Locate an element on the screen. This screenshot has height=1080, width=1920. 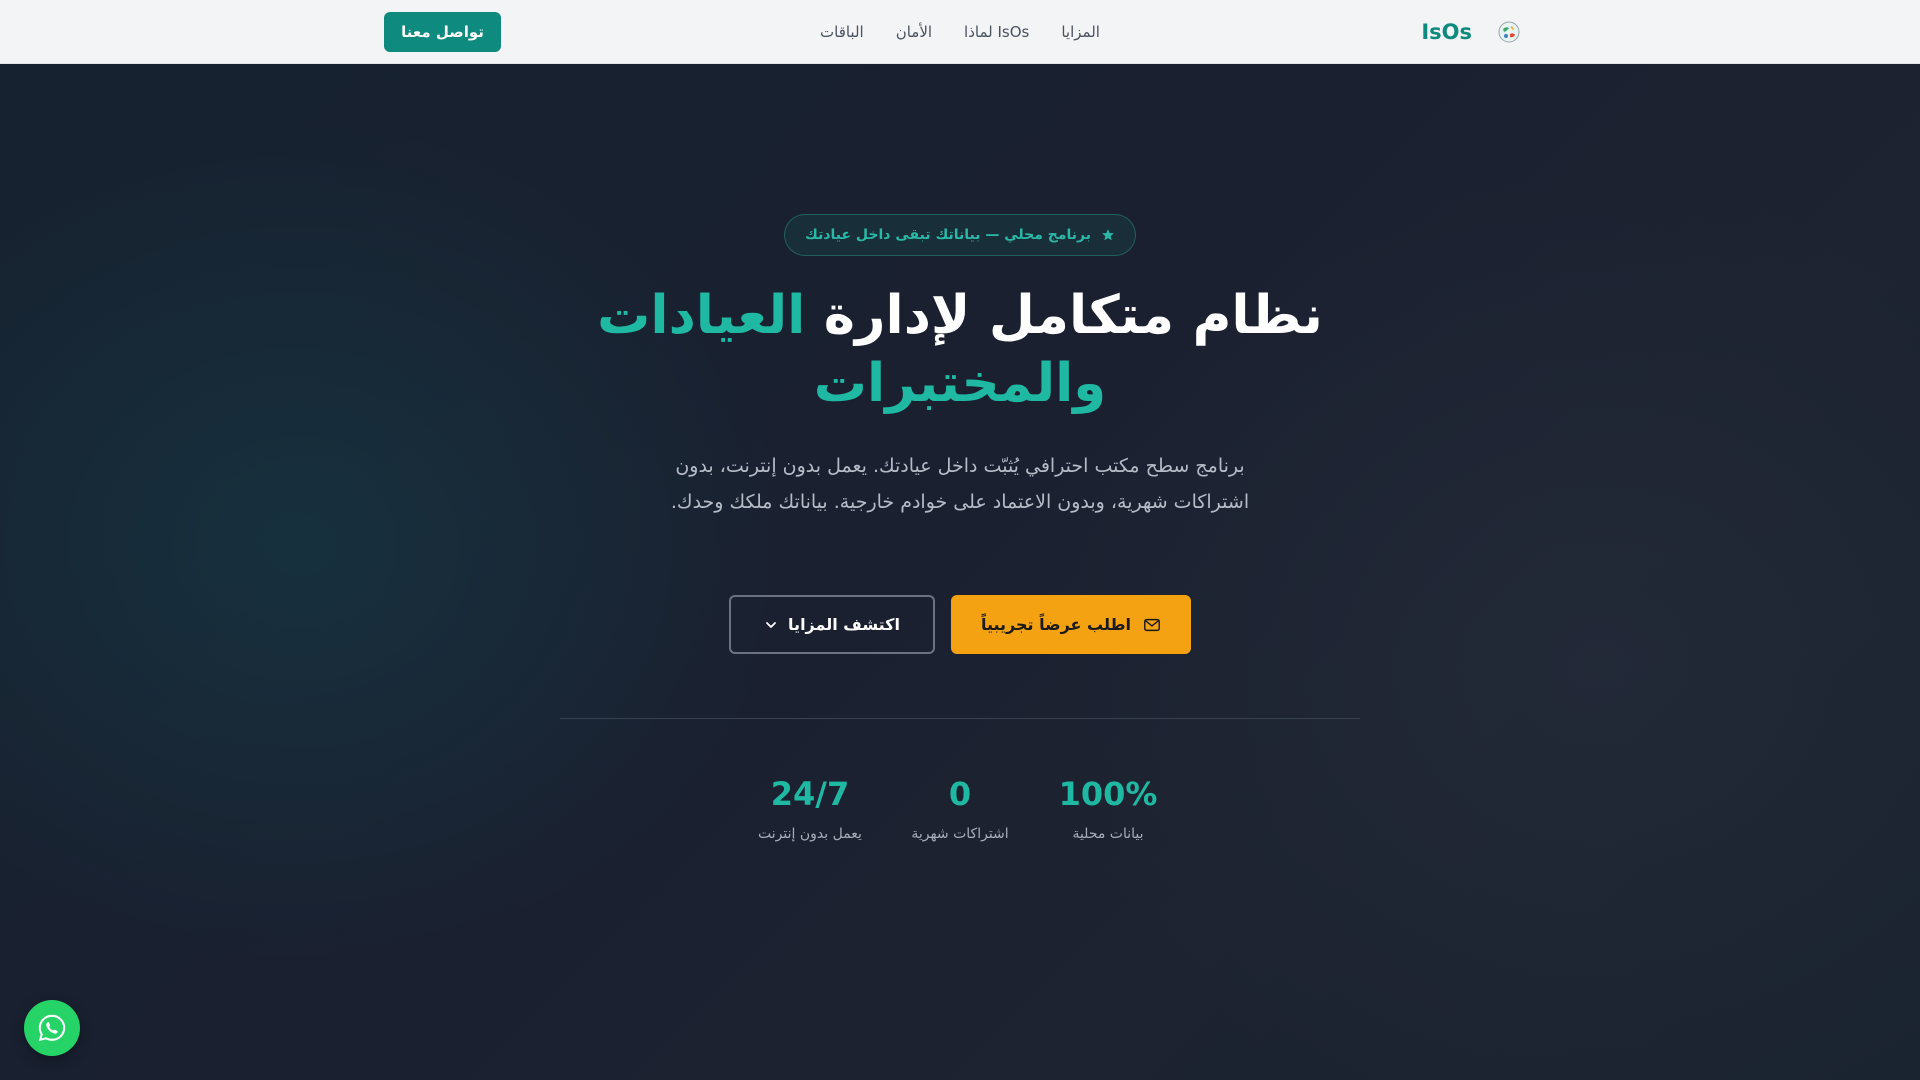
hero-divider is located at coordinates (960, 718).